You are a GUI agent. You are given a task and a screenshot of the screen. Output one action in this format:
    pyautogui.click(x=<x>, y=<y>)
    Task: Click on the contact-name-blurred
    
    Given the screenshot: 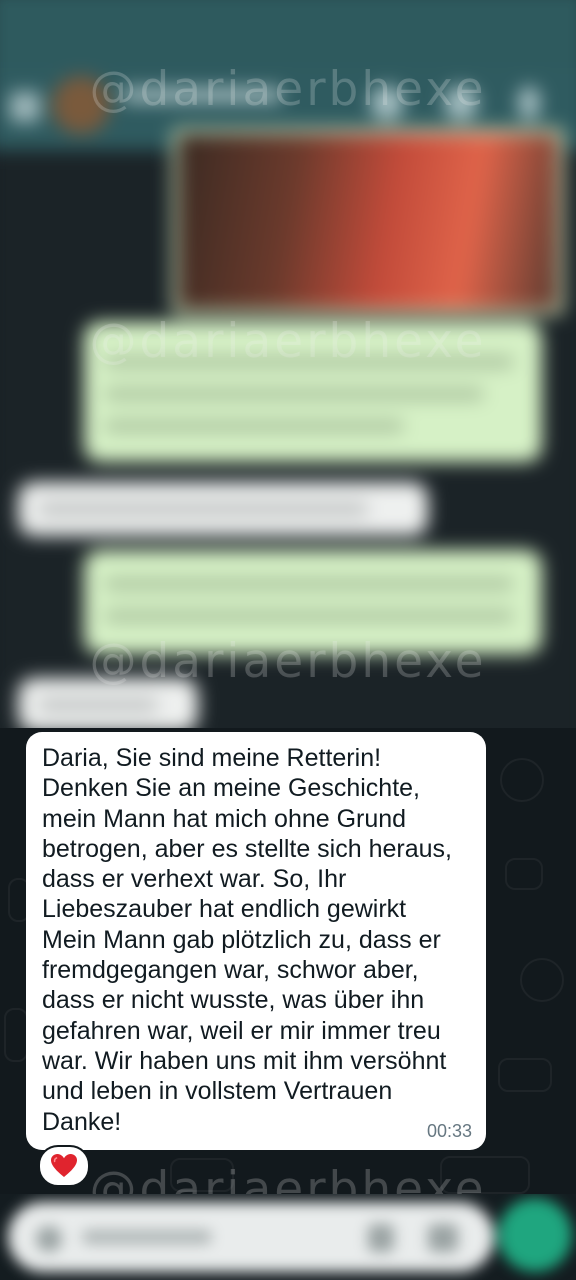 What is the action you would take?
    pyautogui.click(x=202, y=95)
    